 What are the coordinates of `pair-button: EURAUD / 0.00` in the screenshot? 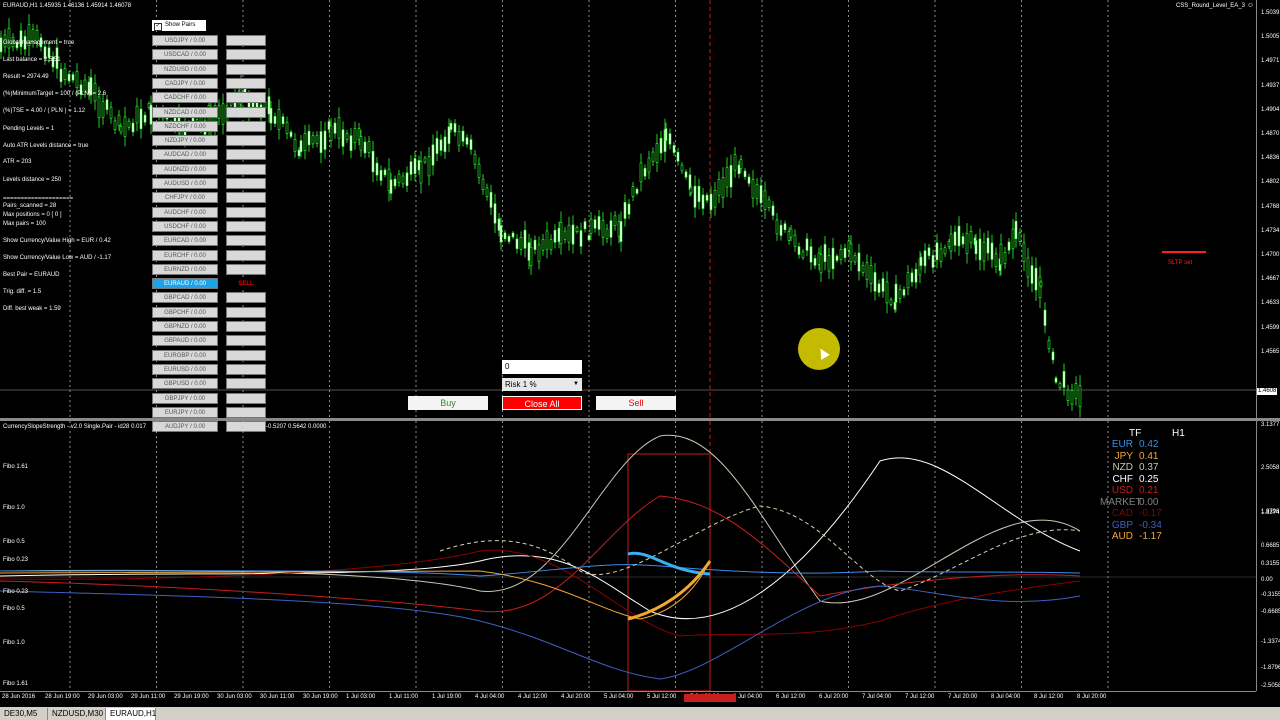 It's located at (185, 284).